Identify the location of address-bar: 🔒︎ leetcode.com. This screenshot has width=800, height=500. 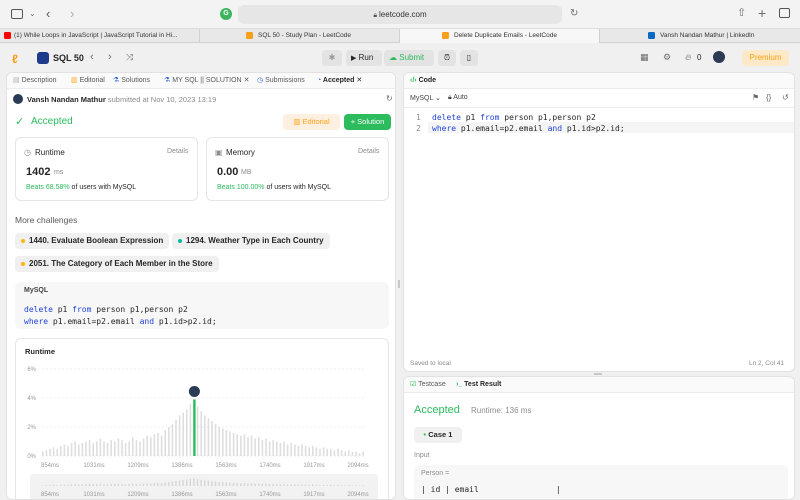
(400, 14).